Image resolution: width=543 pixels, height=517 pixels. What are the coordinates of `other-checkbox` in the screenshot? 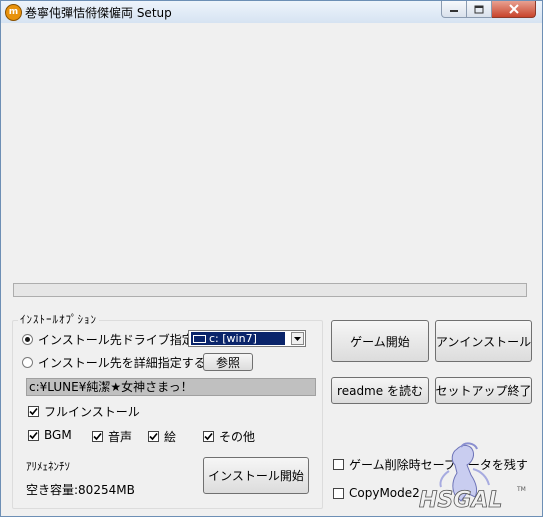 It's located at (208, 436).